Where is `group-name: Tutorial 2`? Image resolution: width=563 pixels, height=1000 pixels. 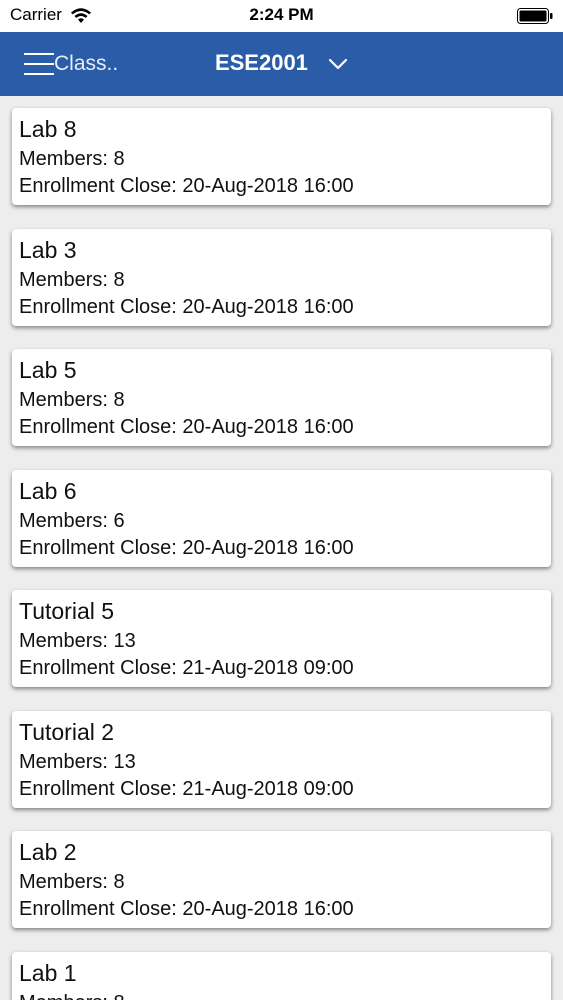 group-name: Tutorial 2 is located at coordinates (67, 732).